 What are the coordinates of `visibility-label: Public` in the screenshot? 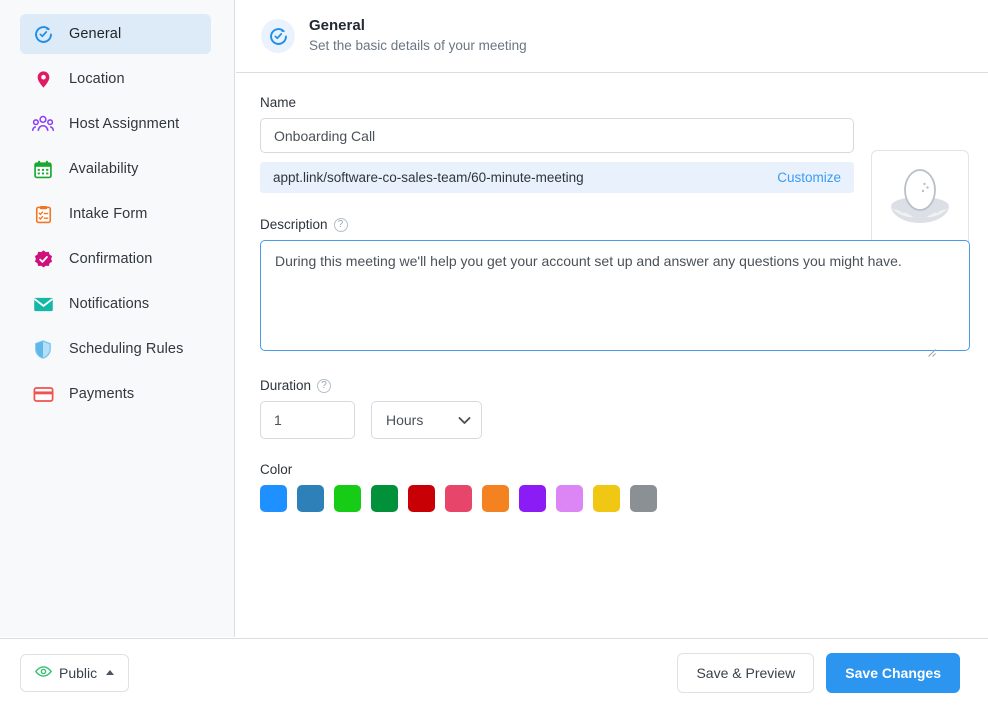 It's located at (78, 672).